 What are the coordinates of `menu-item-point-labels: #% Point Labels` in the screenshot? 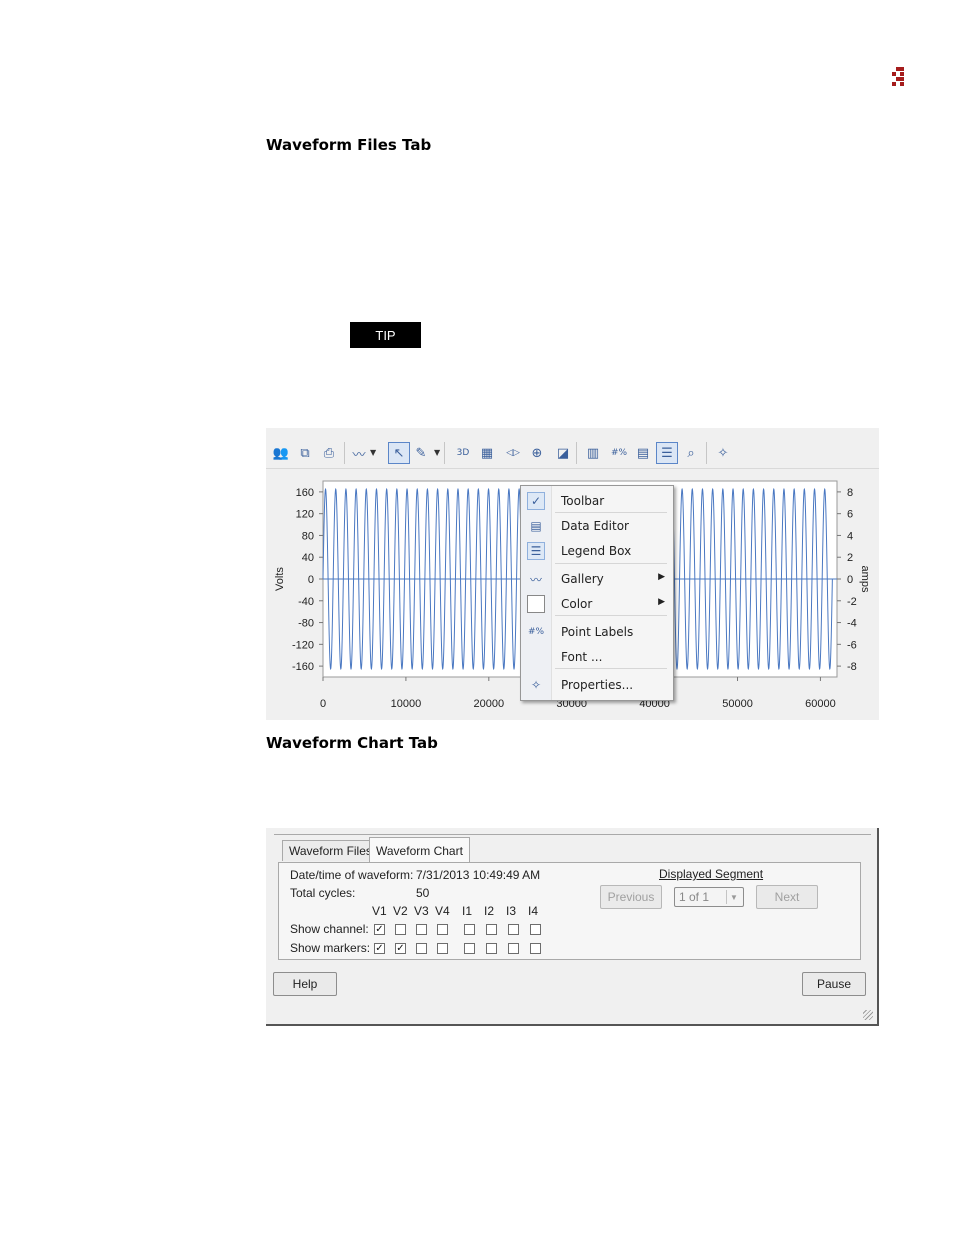 It's located at (597, 632).